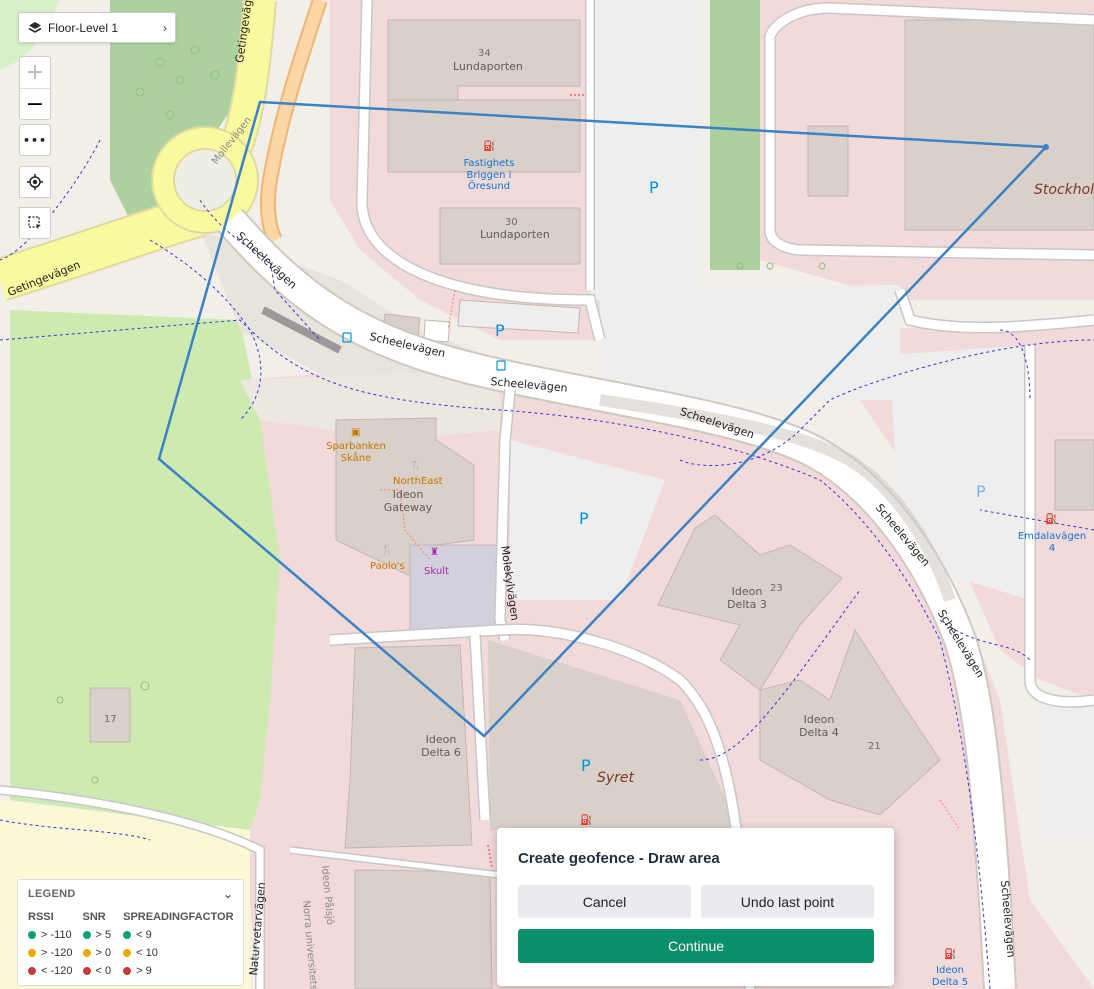 This screenshot has height=989, width=1094. I want to click on dialog-title: Create geofence - Draw area, so click(619, 858).